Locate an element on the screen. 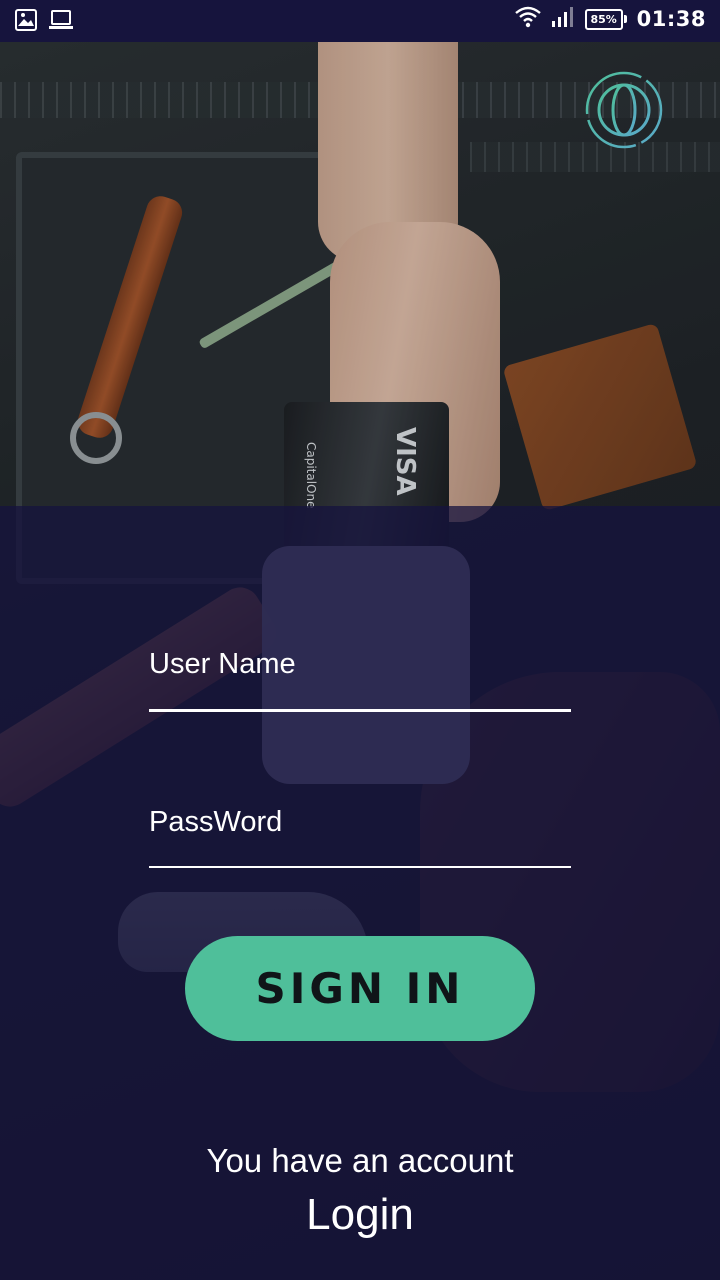  sign-in-button: SIGN IN is located at coordinates (360, 988).